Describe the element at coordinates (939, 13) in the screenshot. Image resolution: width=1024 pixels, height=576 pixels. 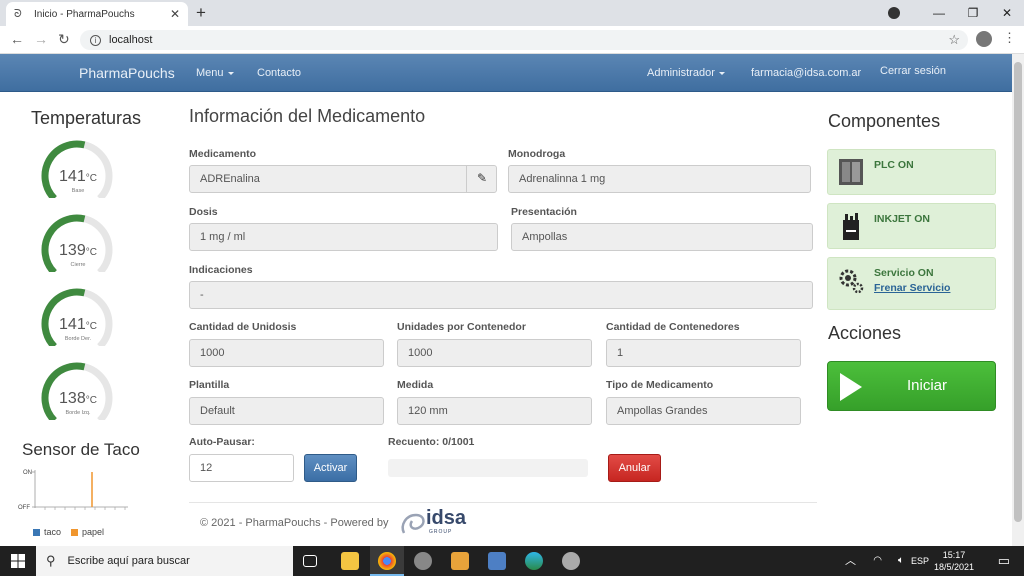
I see `minimize-icon: —` at that location.